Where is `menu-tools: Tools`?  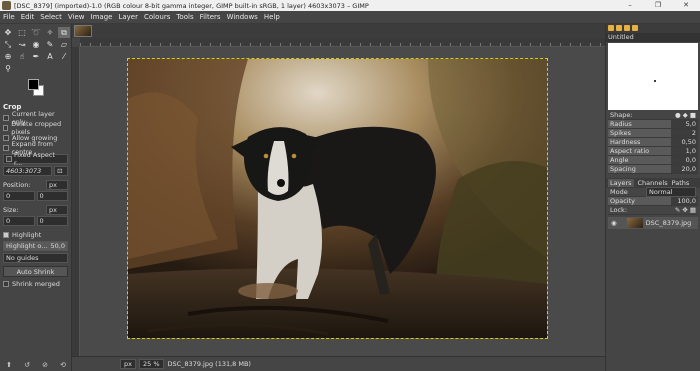 menu-tools: Tools is located at coordinates (184, 17).